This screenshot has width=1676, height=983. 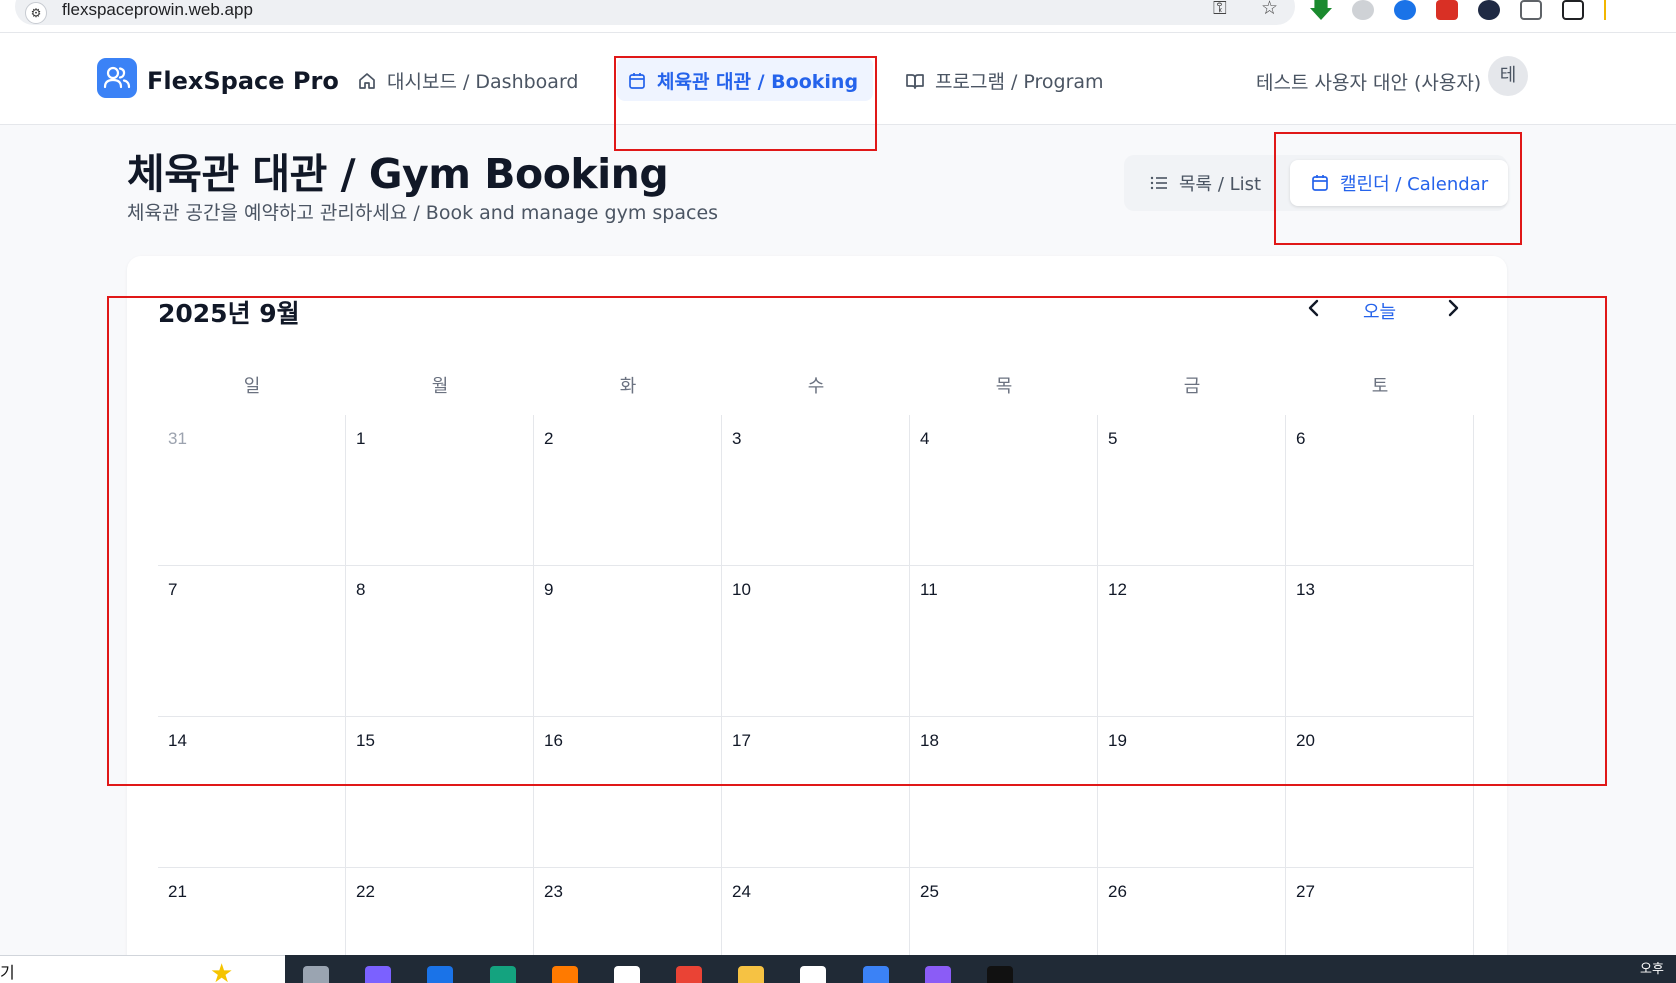 I want to click on grey-extension-icon, so click(x=1363, y=10).